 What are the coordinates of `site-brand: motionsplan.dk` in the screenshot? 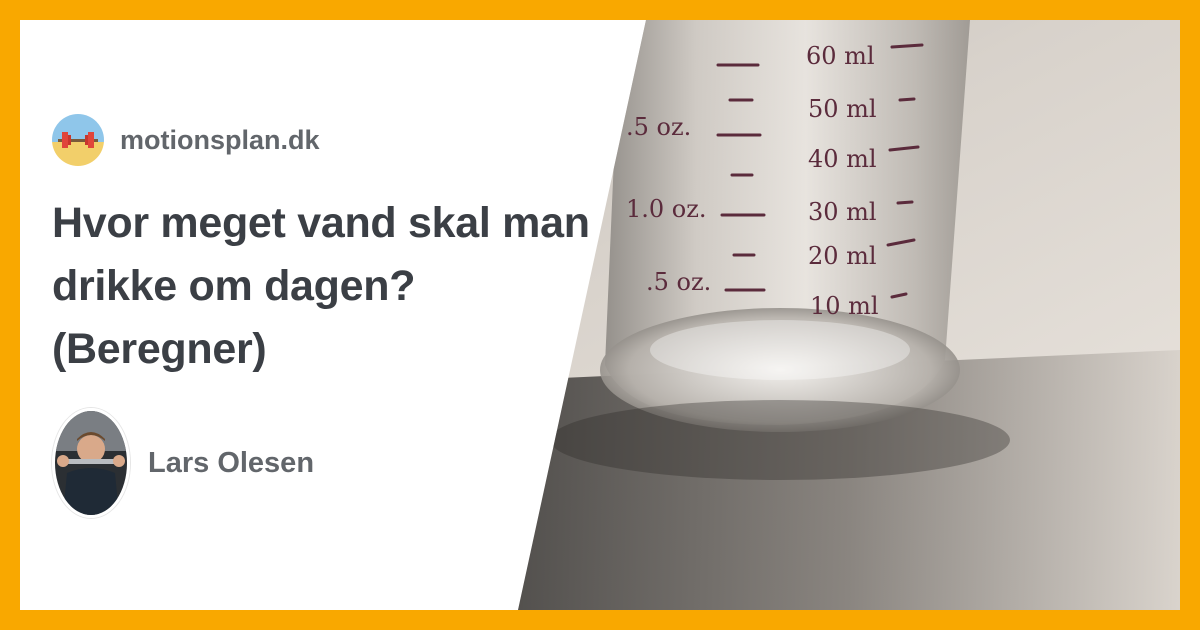 It's located at (186, 140).